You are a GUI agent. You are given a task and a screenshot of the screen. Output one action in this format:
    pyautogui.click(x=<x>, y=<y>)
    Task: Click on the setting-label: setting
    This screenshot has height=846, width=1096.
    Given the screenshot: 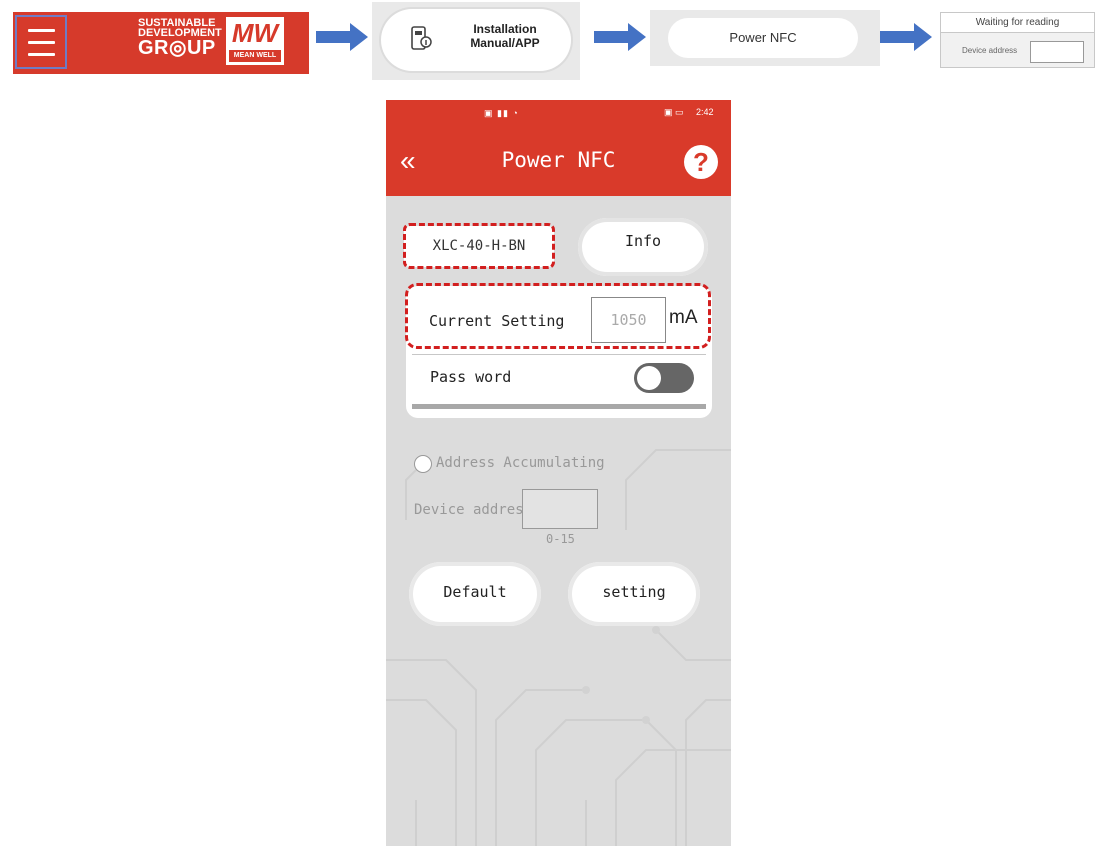 What is the action you would take?
    pyautogui.click(x=634, y=592)
    